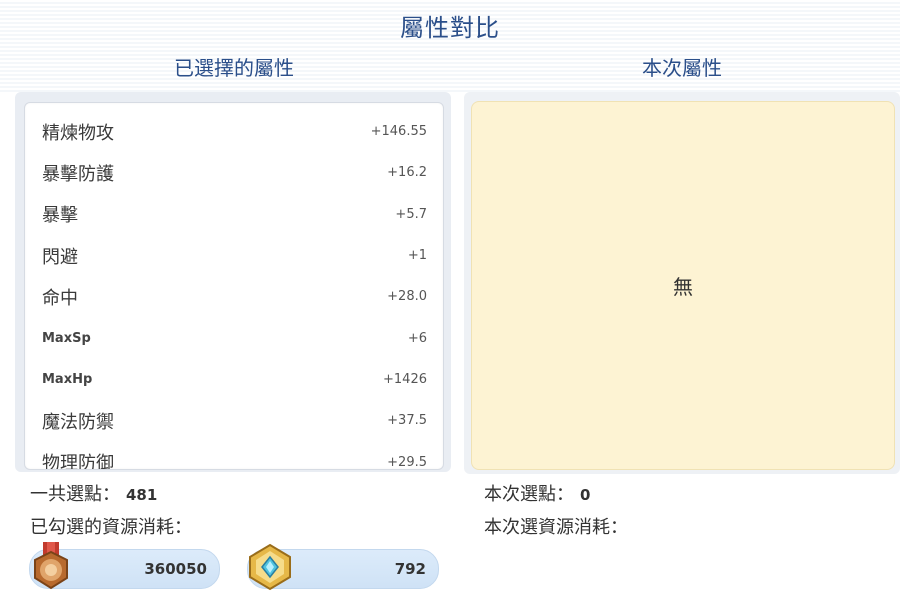 The width and height of the screenshot is (900, 607). I want to click on attribute-value: +28.0, so click(407, 297).